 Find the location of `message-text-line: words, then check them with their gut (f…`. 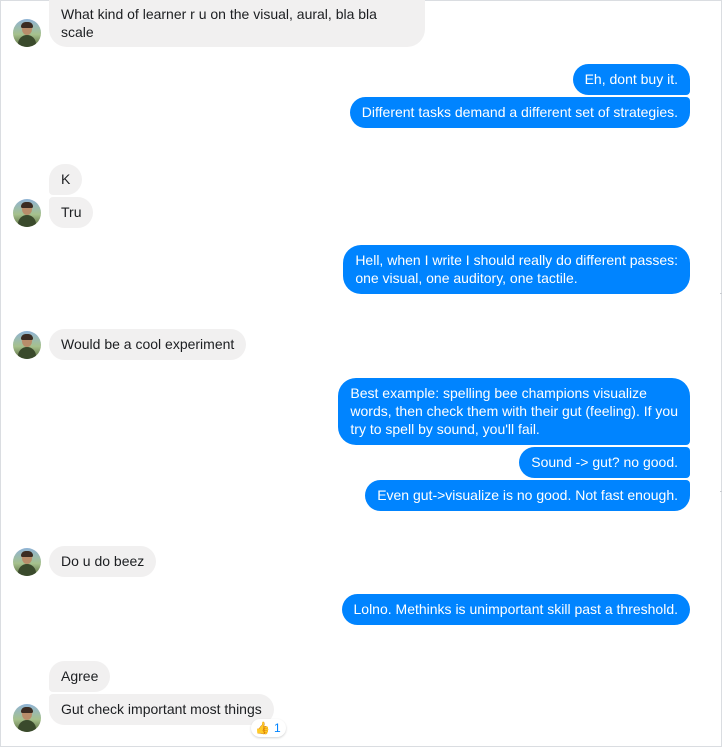

message-text-line: words, then check them with their gut (f… is located at coordinates (514, 411).